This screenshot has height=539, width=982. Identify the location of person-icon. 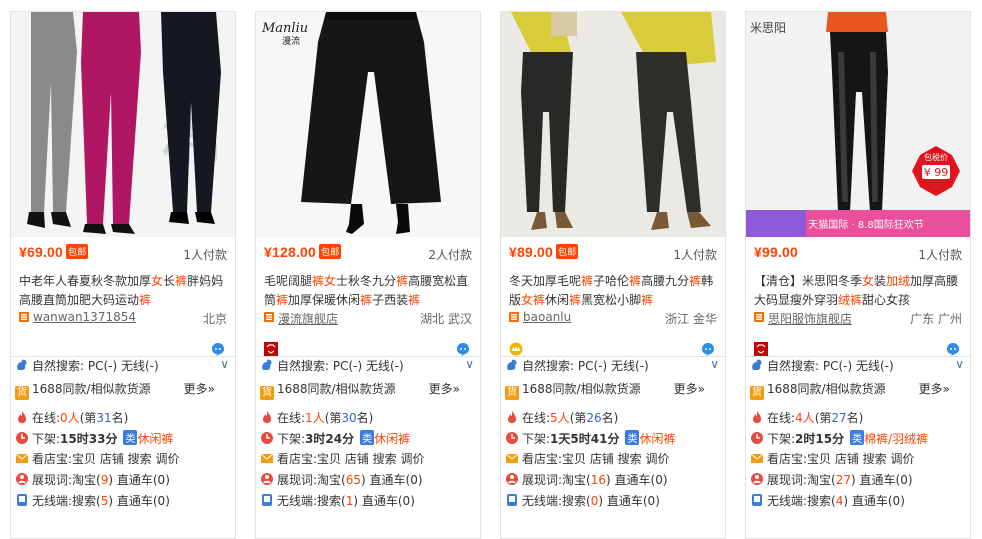
(512, 479).